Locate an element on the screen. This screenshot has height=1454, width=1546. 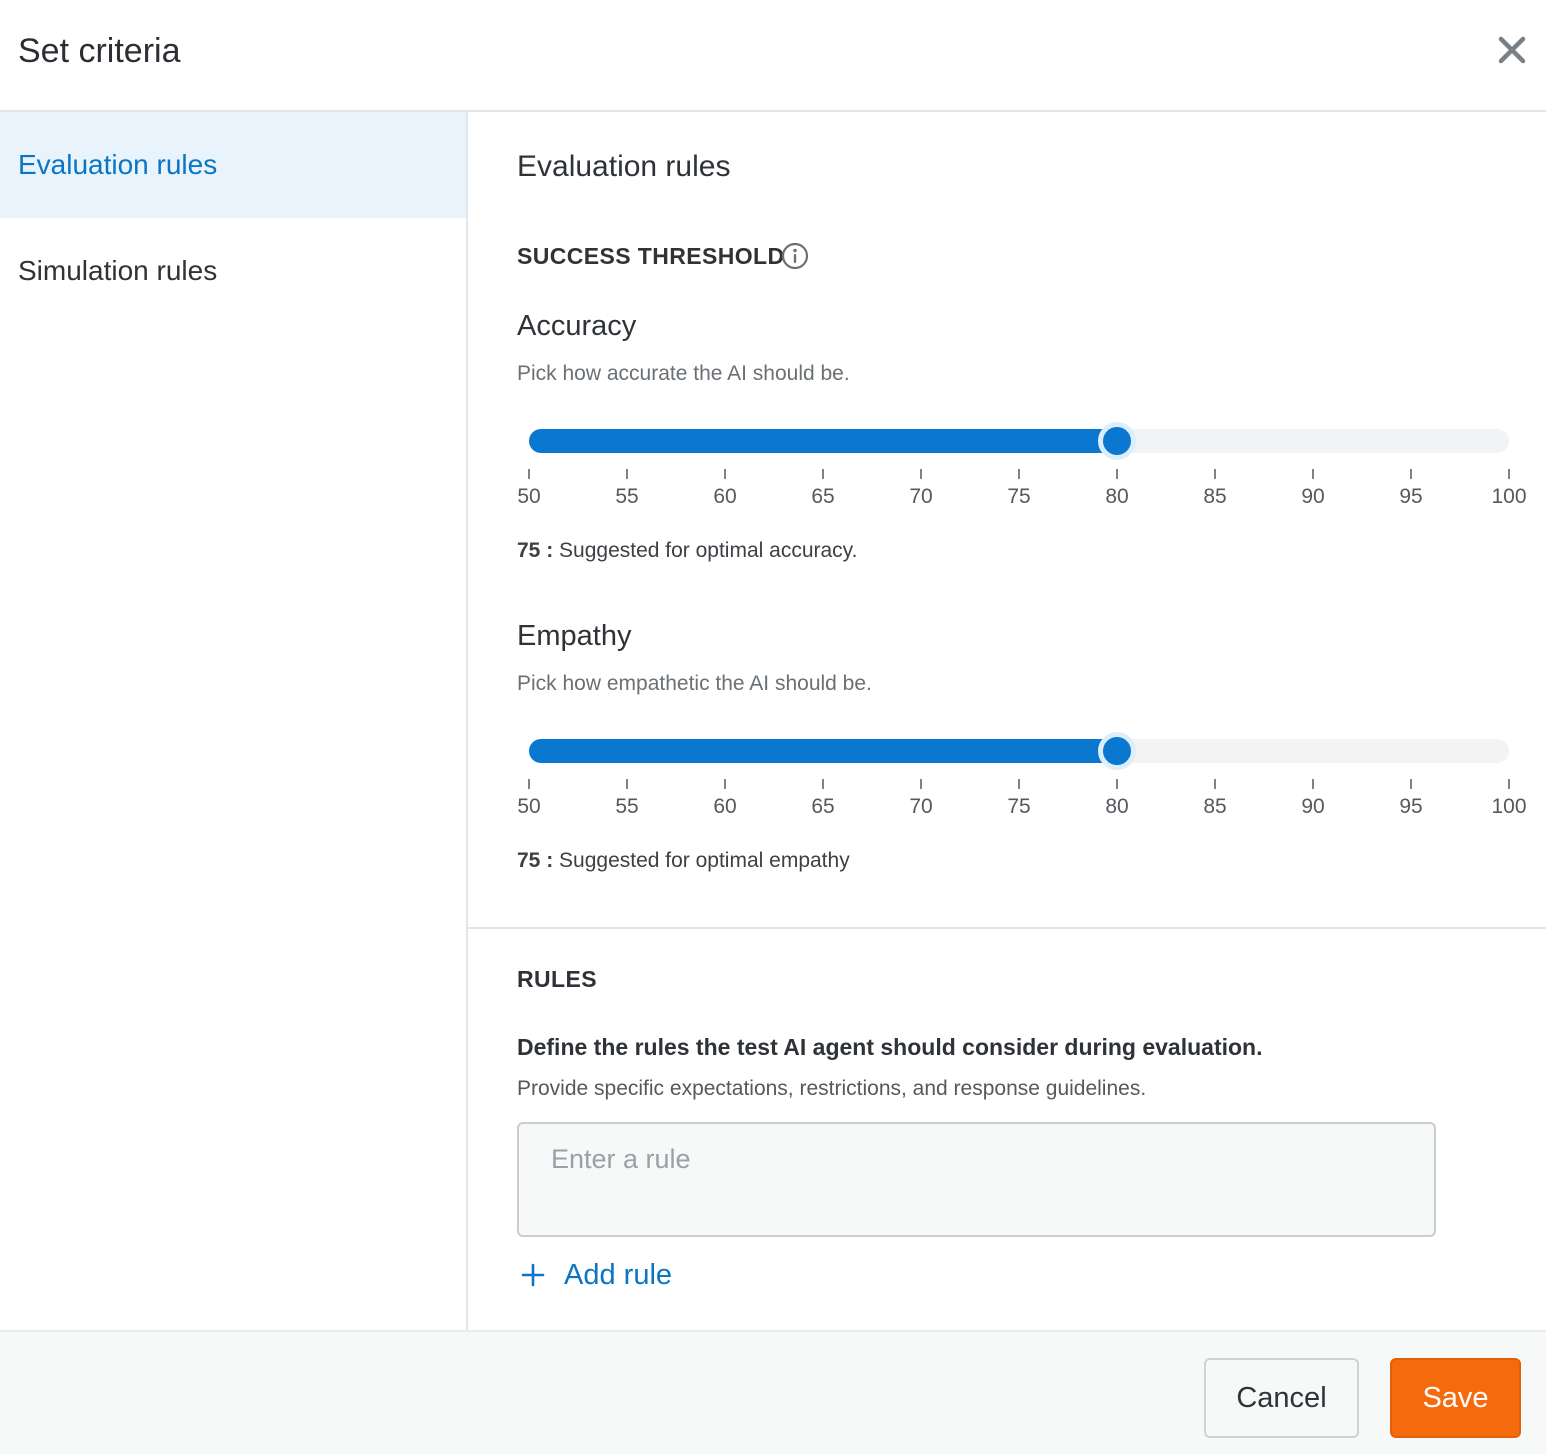
close-button is located at coordinates (1512, 50).